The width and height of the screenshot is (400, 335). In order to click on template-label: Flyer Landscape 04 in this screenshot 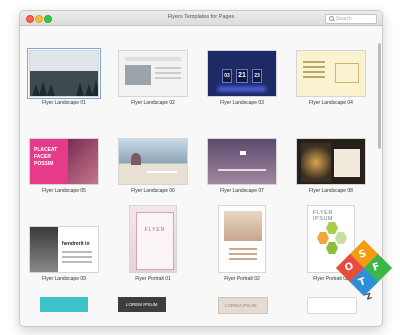, I will do `click(331, 103)`.